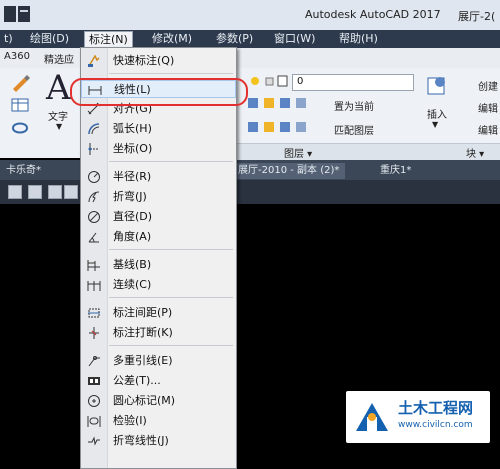 The image size is (500, 469). What do you see at coordinates (354, 129) in the screenshot?
I see `match-layer-button: 匹配图层` at bounding box center [354, 129].